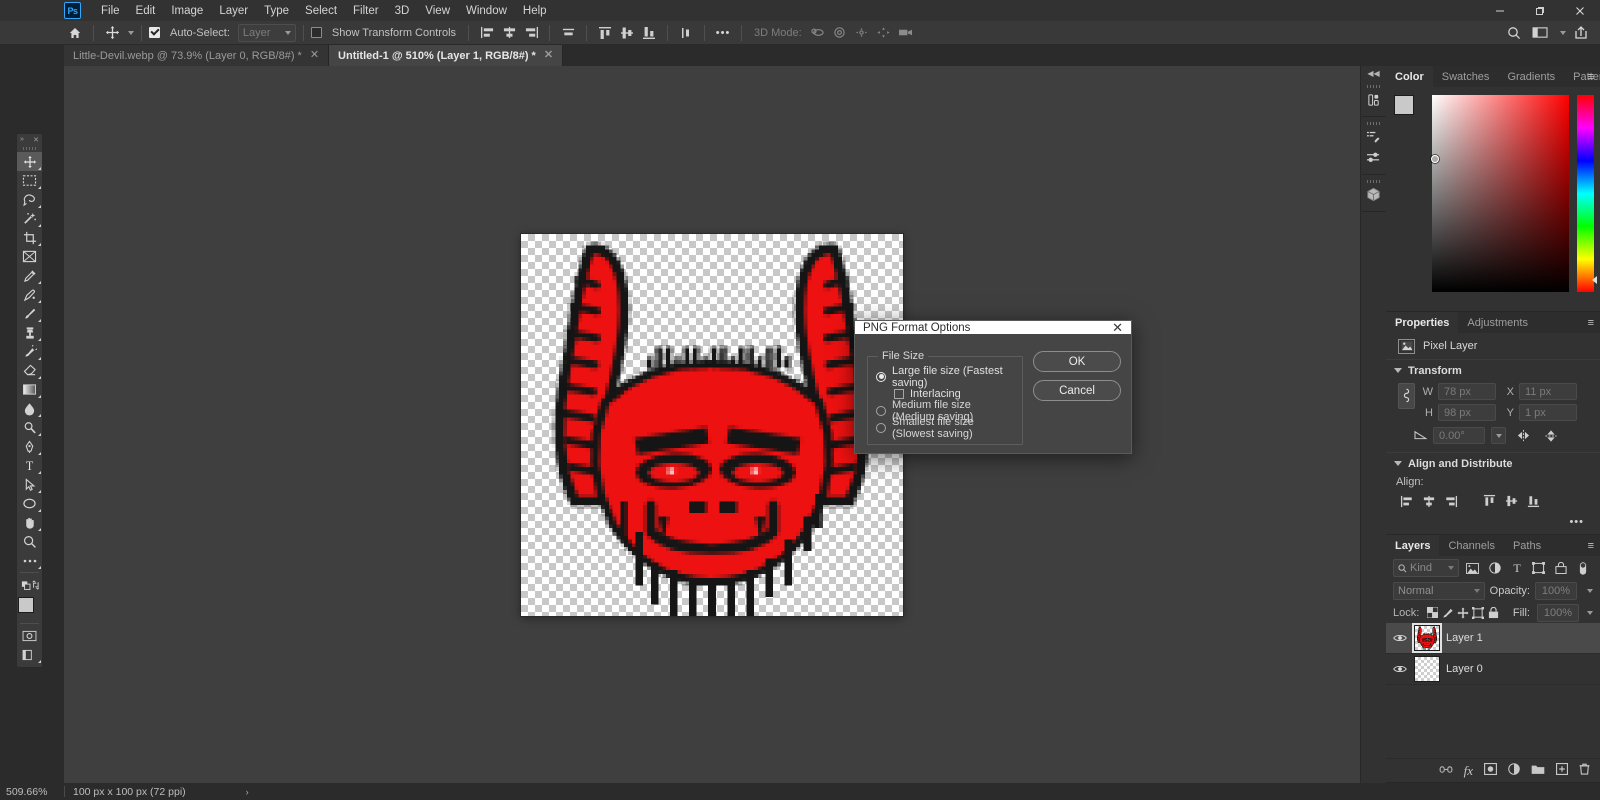  I want to click on align-left-edges-icon, so click(487, 33).